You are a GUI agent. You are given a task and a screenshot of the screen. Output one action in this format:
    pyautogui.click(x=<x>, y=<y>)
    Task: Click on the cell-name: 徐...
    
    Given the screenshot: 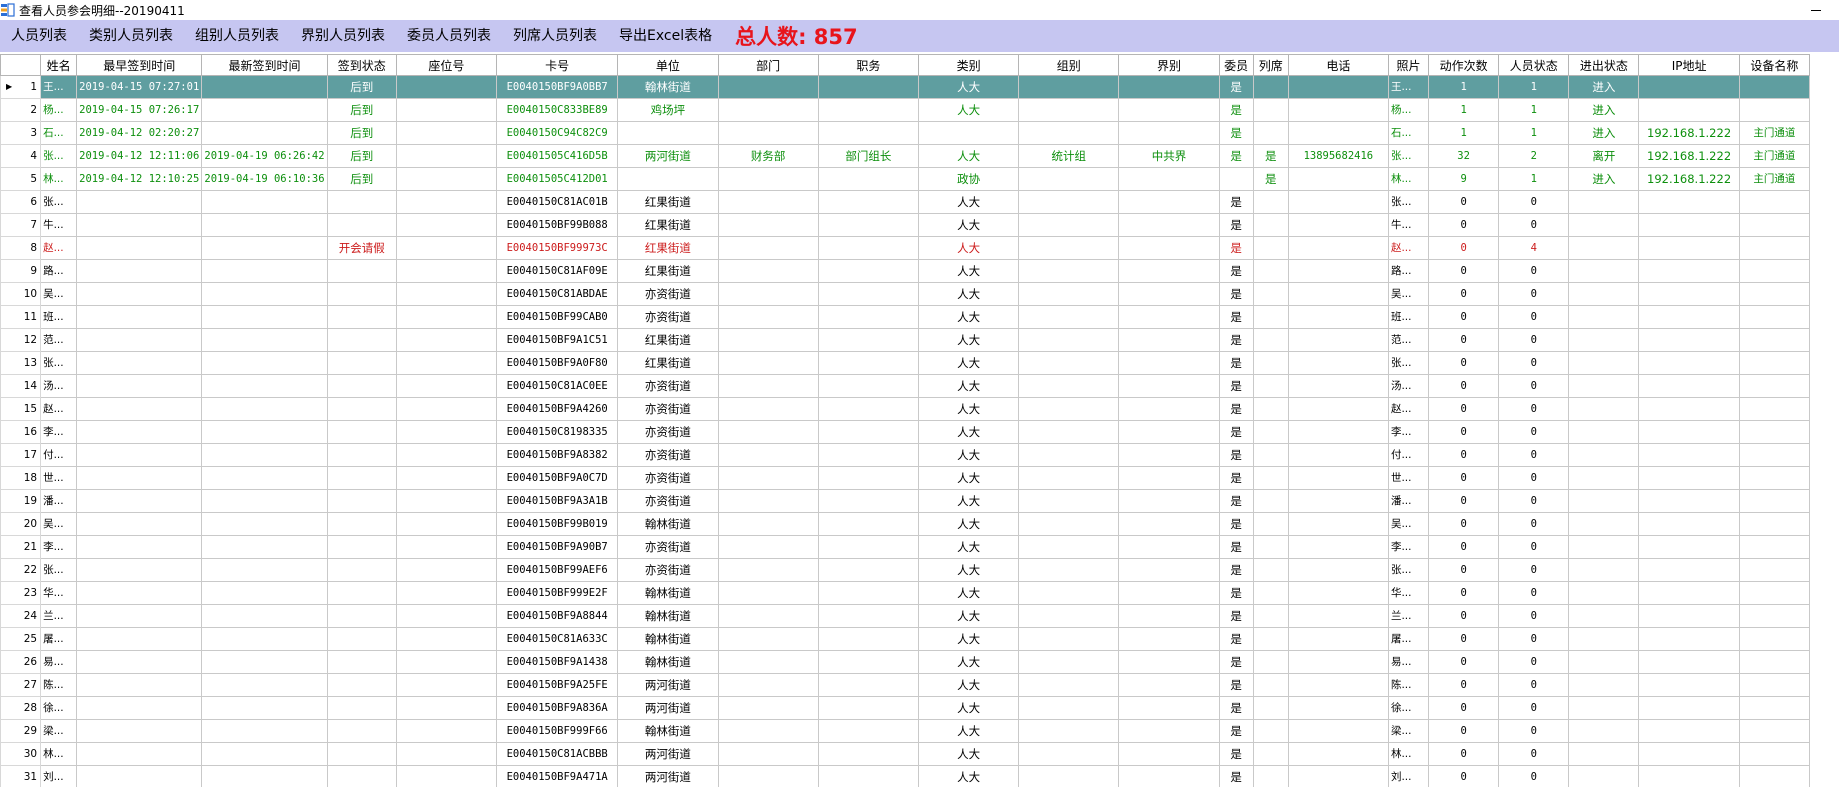 What is the action you would take?
    pyautogui.click(x=59, y=708)
    